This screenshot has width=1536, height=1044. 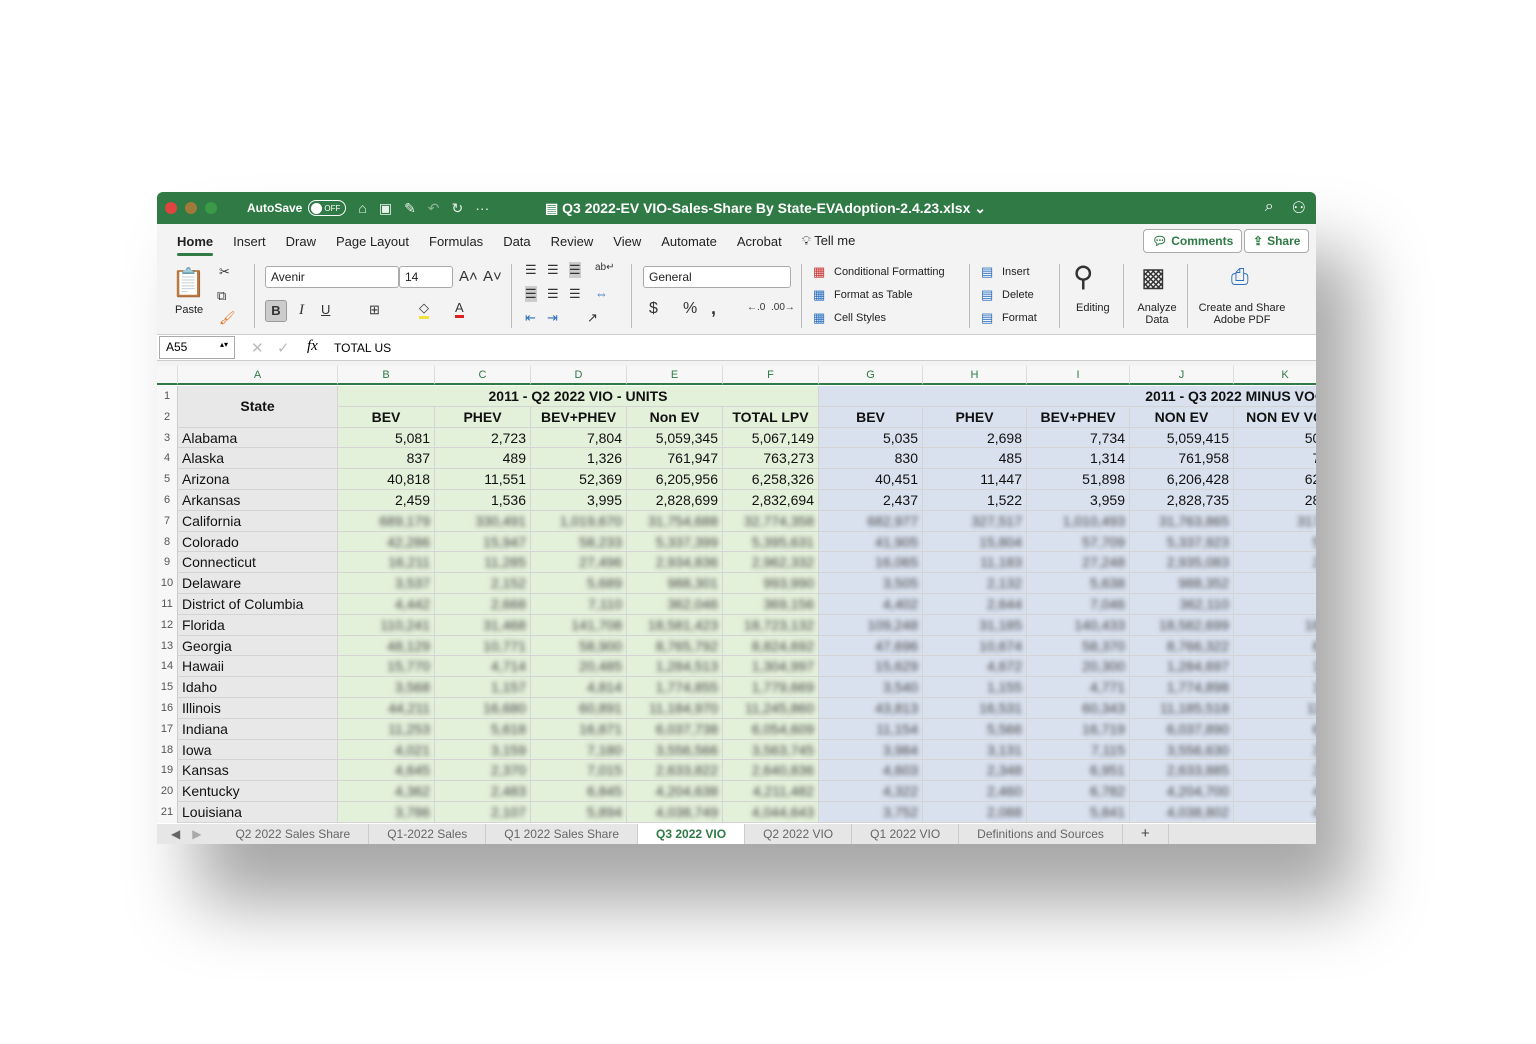 I want to click on prev-sheet-icon: ◀, so click(x=172, y=834).